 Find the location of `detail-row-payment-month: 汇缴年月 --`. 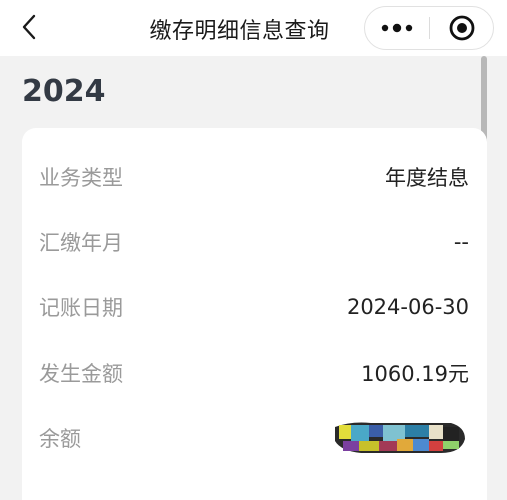

detail-row-payment-month: 汇缴年月 -- is located at coordinates (254, 242).